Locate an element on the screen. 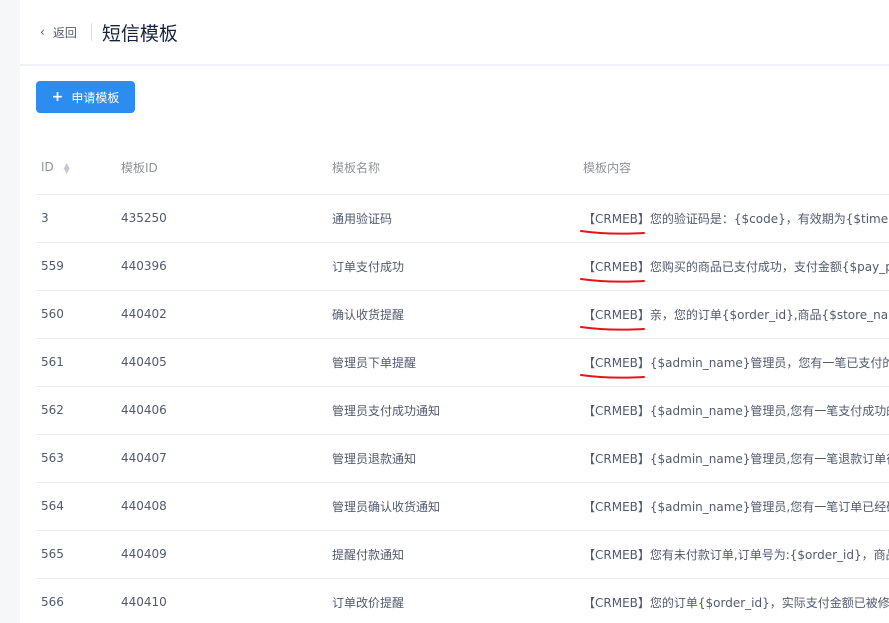  apply-template-button: + 申请模板 is located at coordinates (85, 97).